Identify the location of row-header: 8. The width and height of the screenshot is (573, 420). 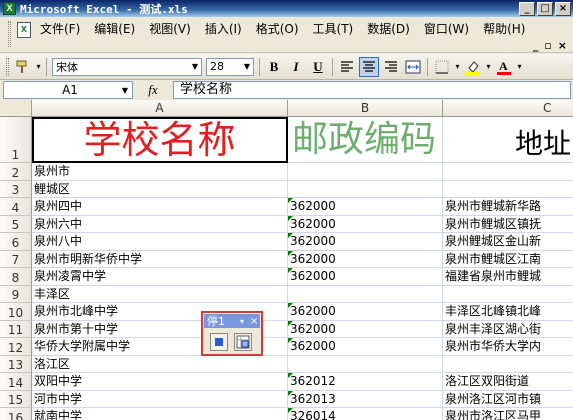
(16, 277).